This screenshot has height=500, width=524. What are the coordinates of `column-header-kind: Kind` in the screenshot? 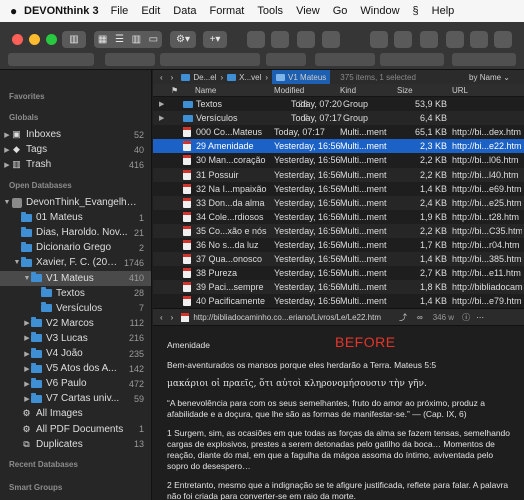 It's located at (348, 90).